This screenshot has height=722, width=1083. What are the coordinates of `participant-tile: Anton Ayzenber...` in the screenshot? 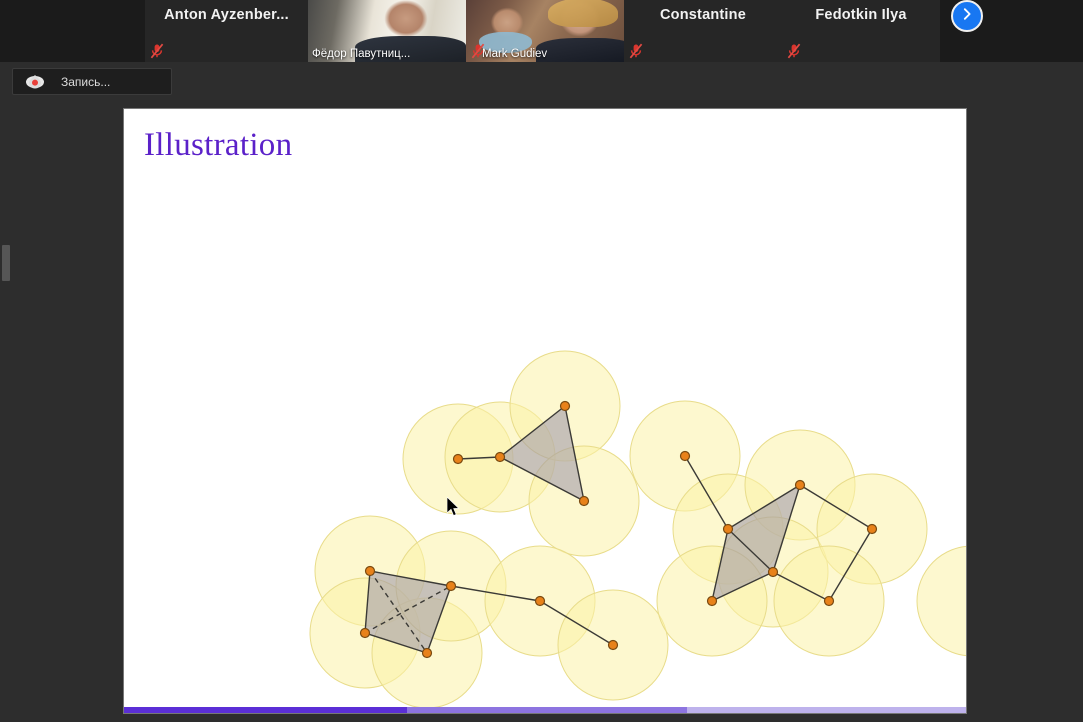 It's located at (226, 31).